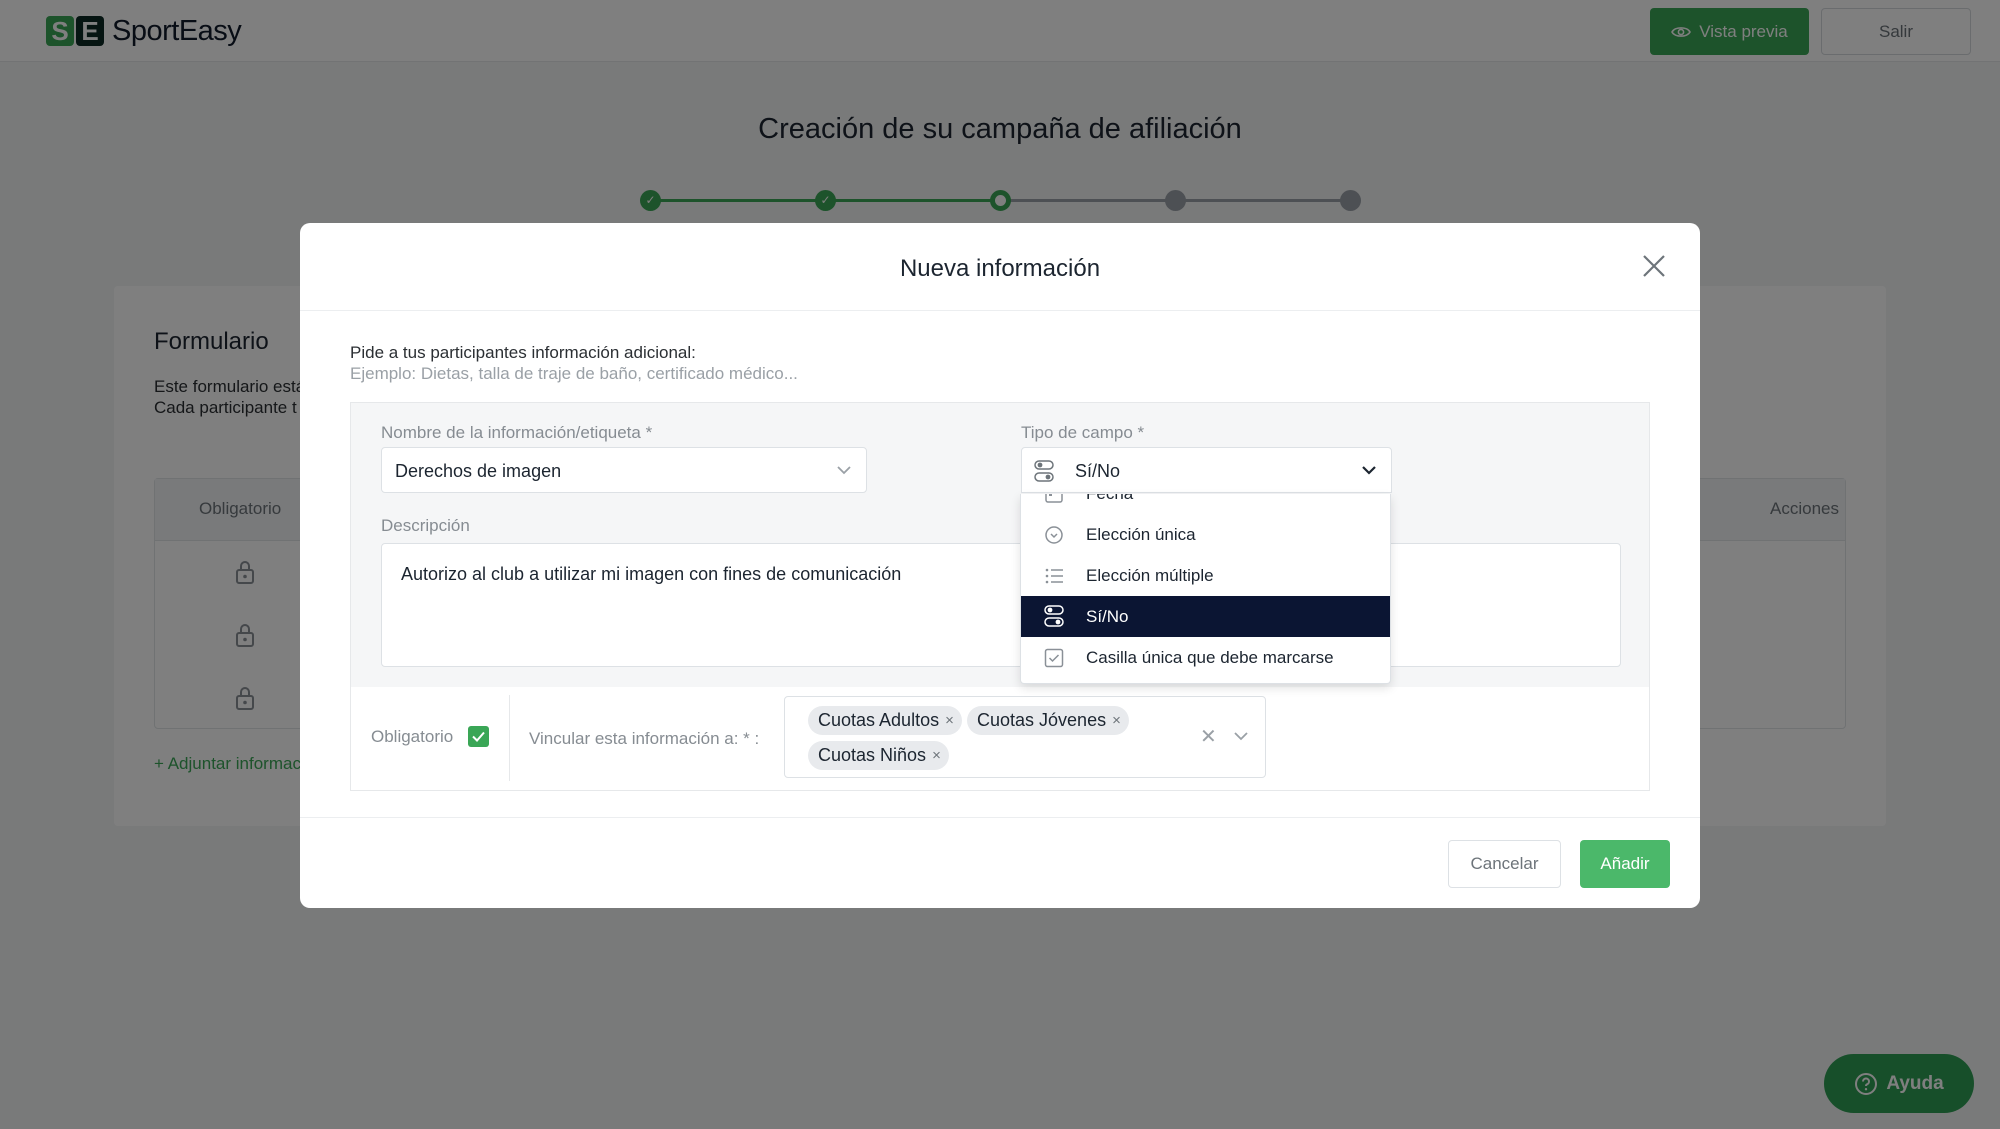  I want to click on option-label: Sí/No, so click(1107, 616).